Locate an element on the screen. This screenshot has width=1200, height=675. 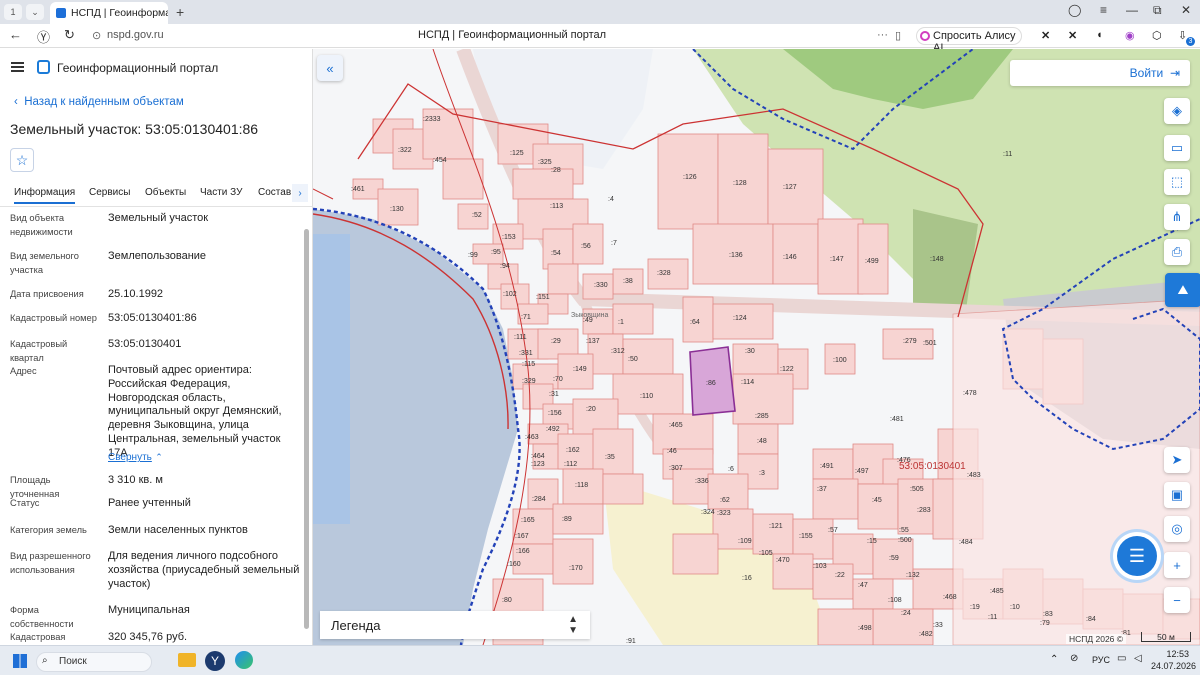
parcel-number: :56 is located at coordinates (586, 246).